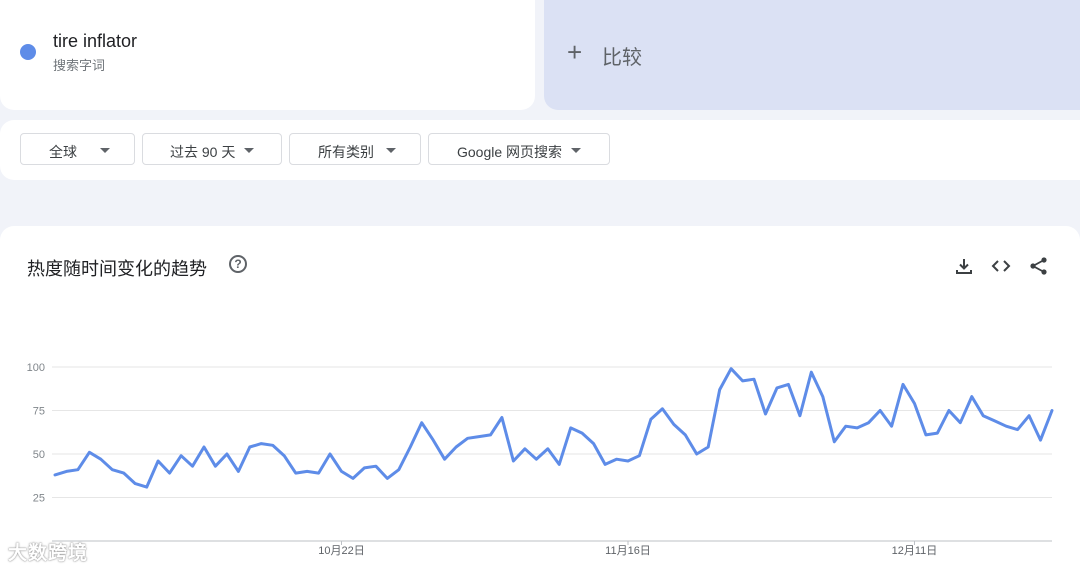 The image size is (1080, 575). I want to click on x-tick-label: 10月22日, so click(341, 551).